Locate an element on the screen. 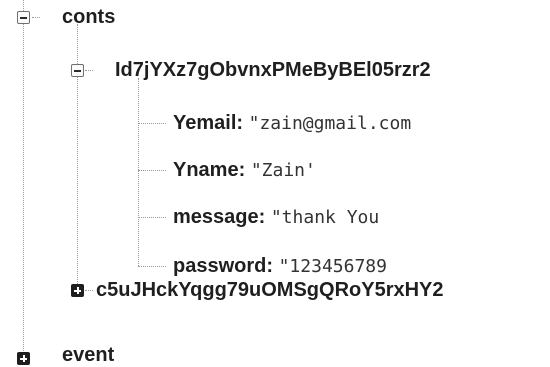  tree-line-entry1 is located at coordinates (89, 70).